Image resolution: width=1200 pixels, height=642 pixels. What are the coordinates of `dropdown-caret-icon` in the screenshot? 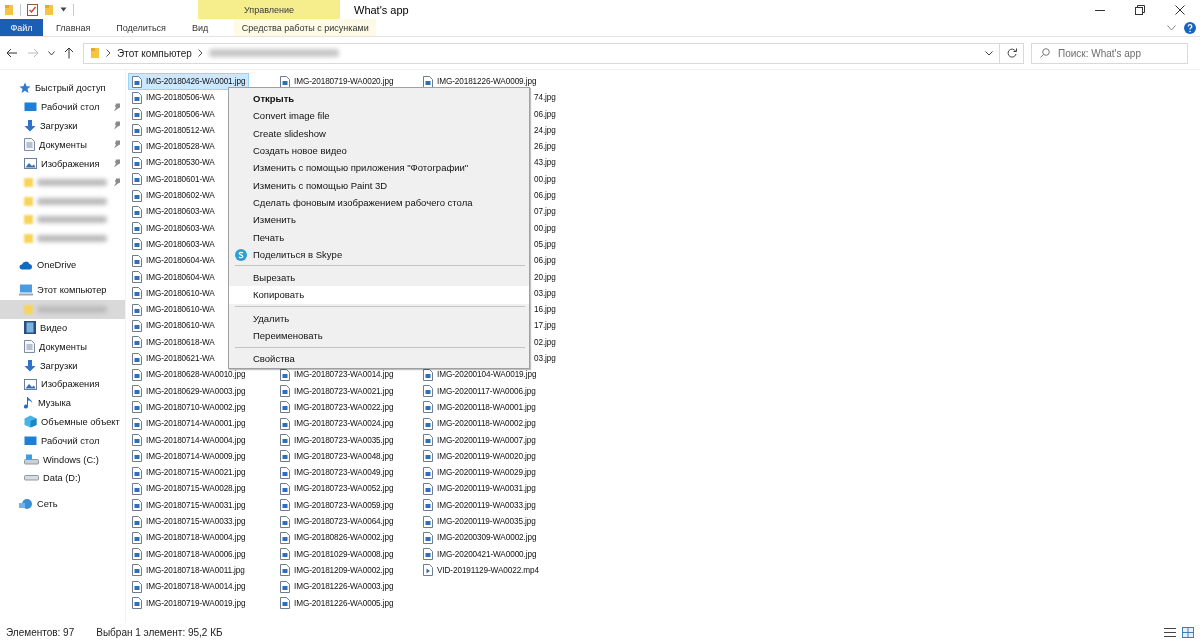 It's located at (63, 9).